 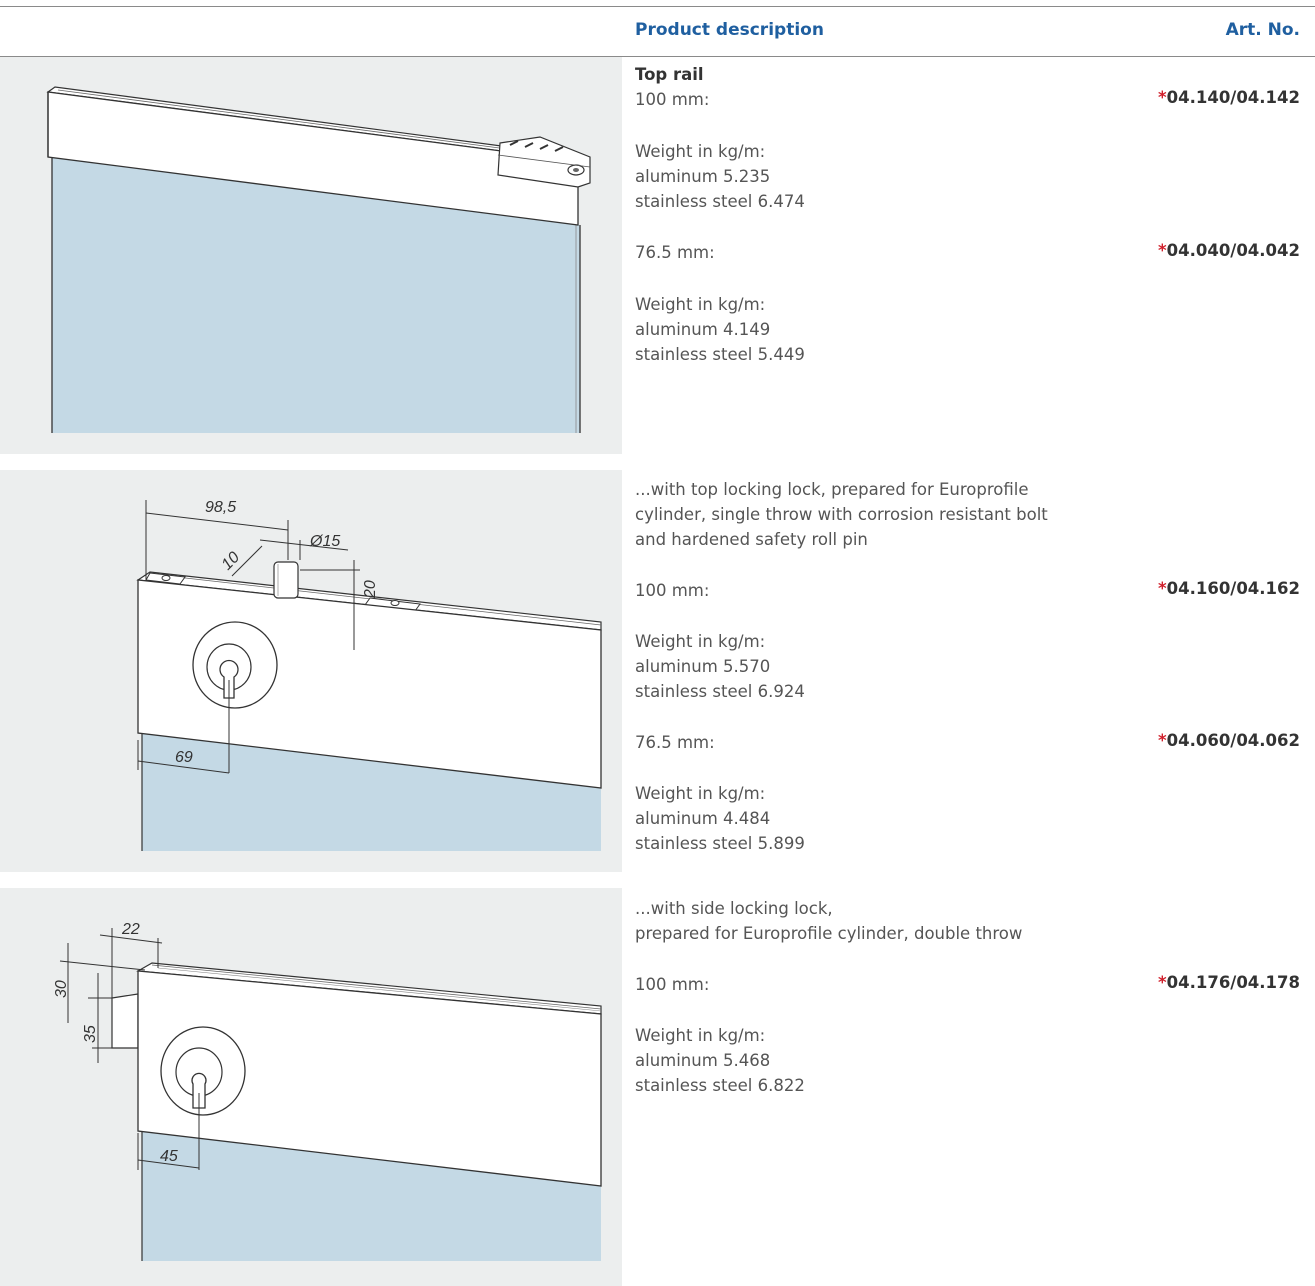 I want to click on section1-art-b: *04.040/04.042, so click(x=1229, y=250).